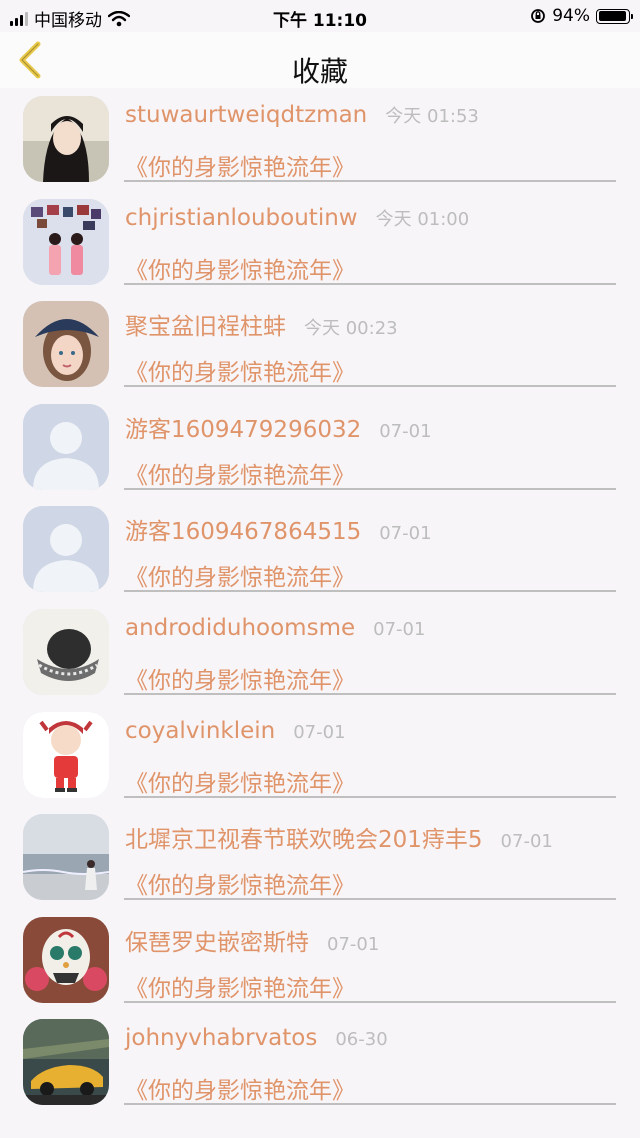 This screenshot has height=1138, width=640. Describe the element at coordinates (319, 71) in the screenshot. I see `page-title: 收藏` at that location.